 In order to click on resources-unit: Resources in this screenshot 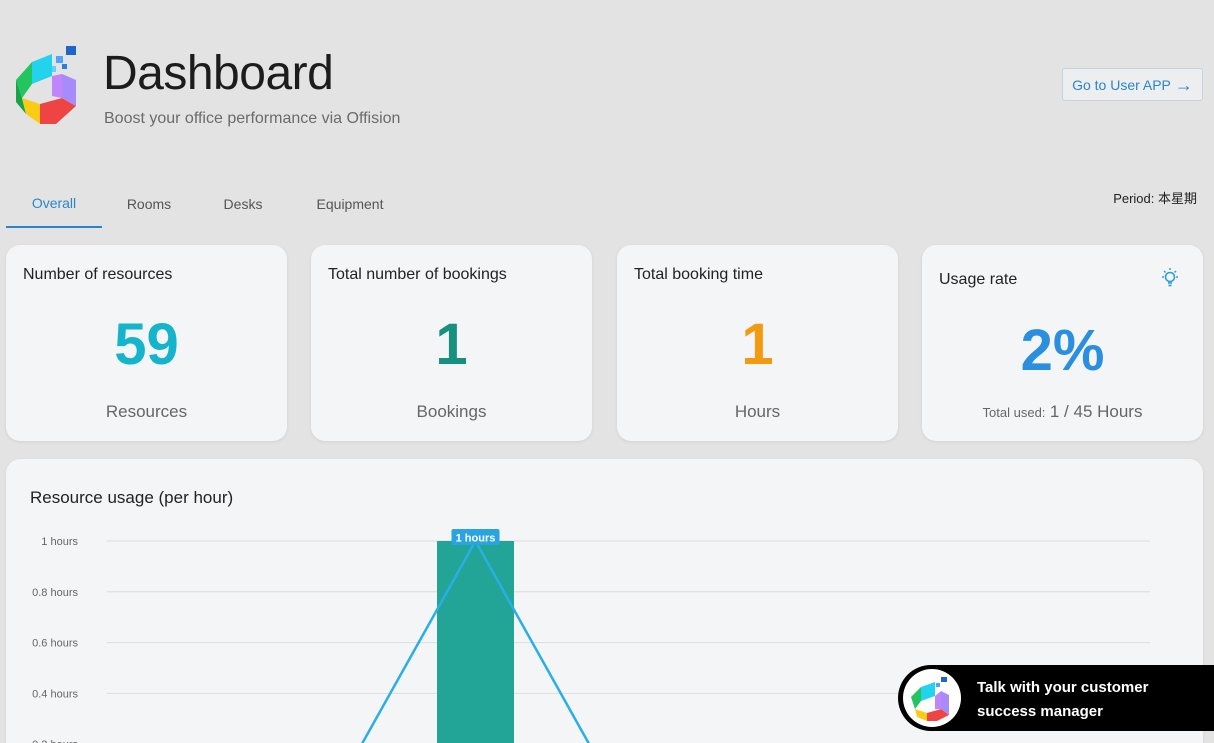, I will do `click(146, 411)`.